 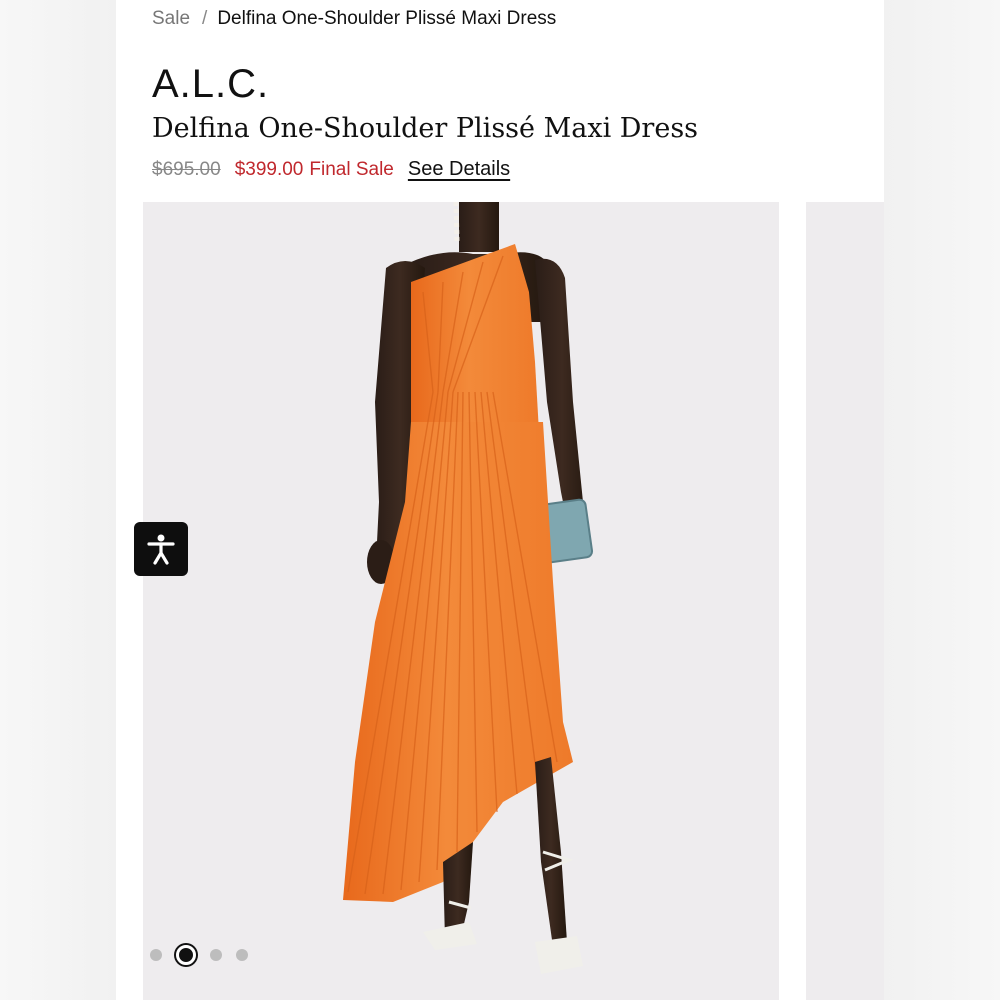 What do you see at coordinates (269, 169) in the screenshot?
I see `sale-price: $399.00` at bounding box center [269, 169].